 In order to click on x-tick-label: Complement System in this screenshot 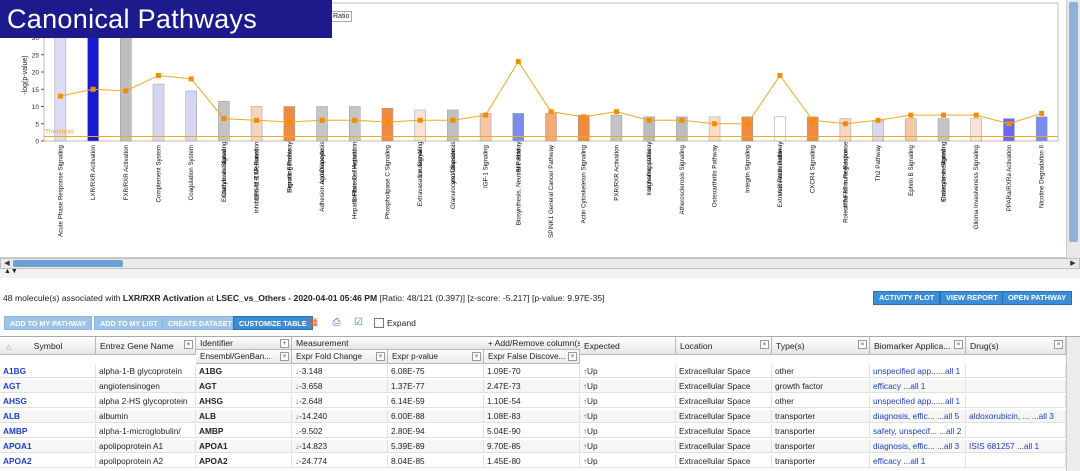, I will do `click(158, 173)`.